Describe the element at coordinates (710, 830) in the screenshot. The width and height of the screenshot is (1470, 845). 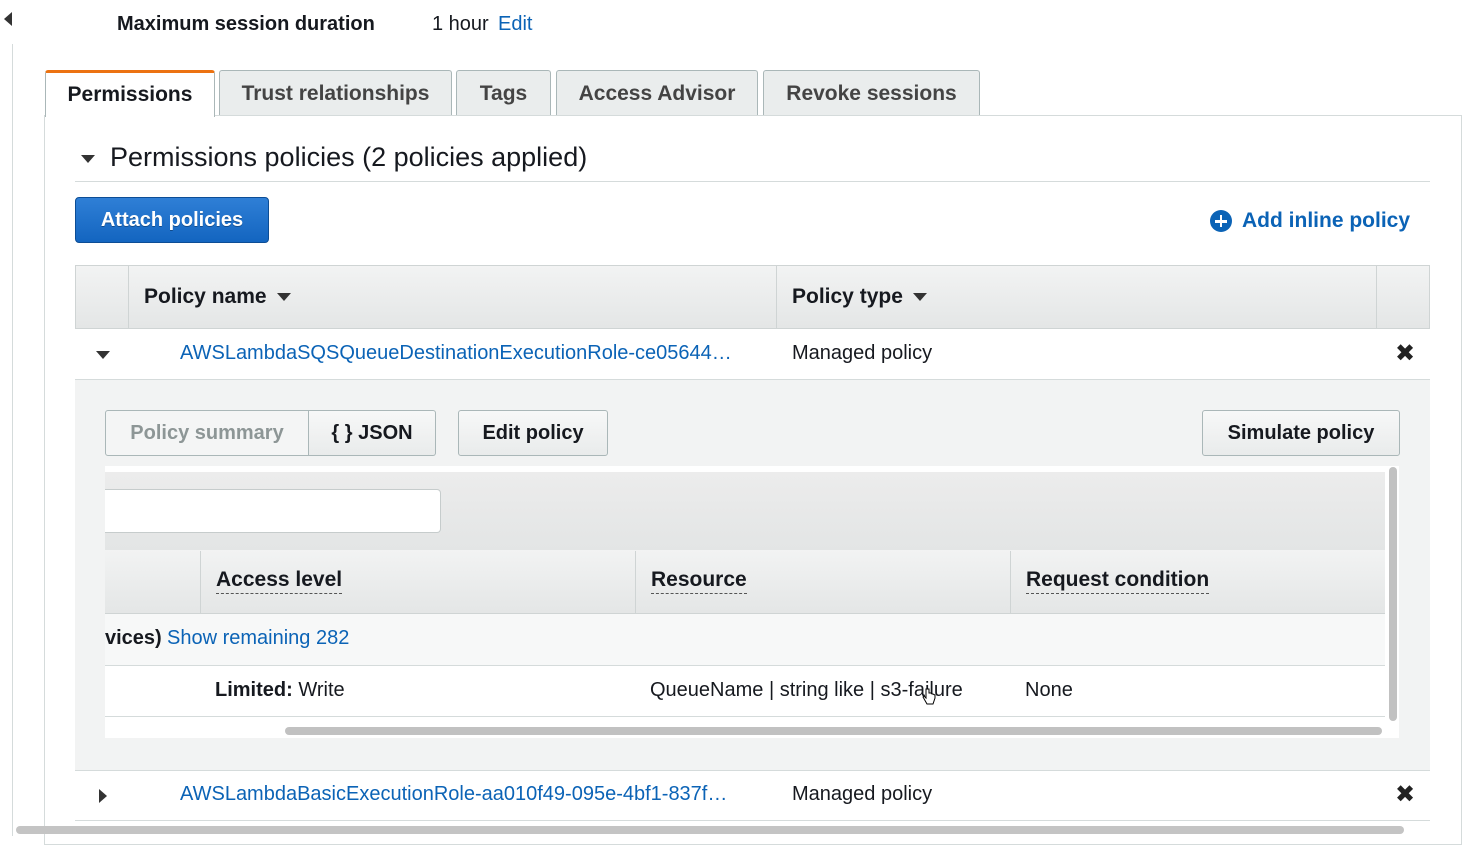
I see `page-horizontal-scrollbar` at that location.